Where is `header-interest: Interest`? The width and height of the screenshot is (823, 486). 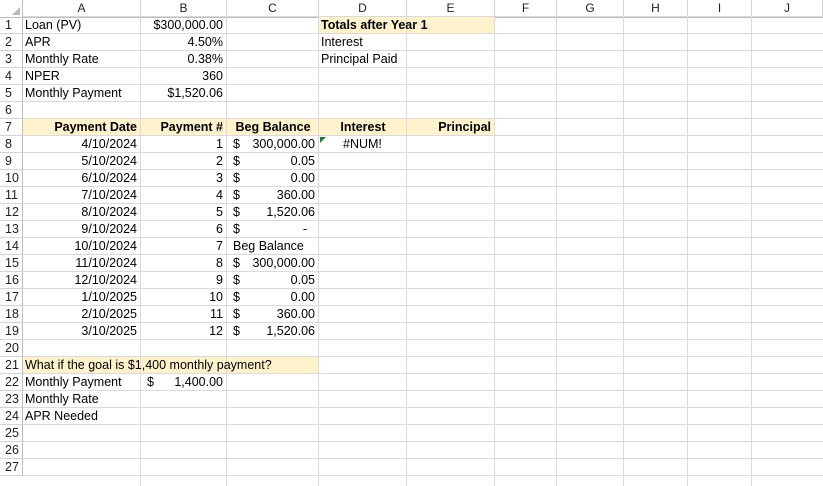 header-interest: Interest is located at coordinates (363, 127).